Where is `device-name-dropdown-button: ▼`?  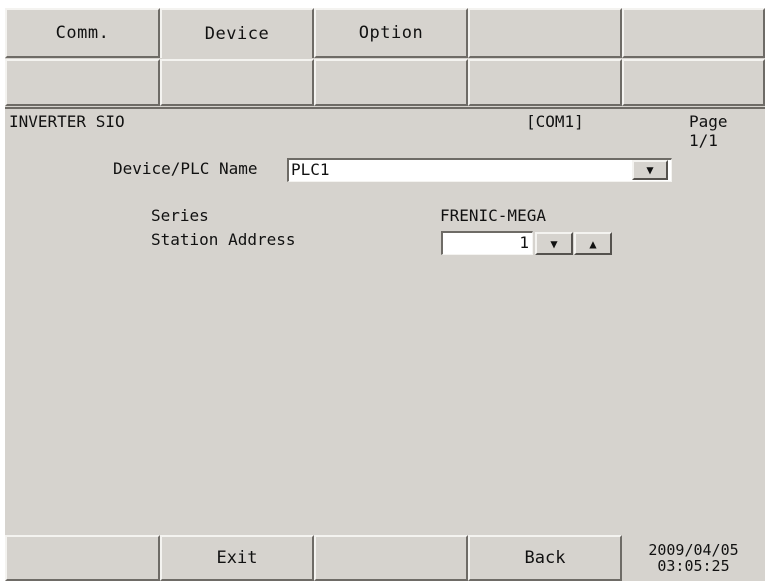
device-name-dropdown-button: ▼ is located at coordinates (650, 170).